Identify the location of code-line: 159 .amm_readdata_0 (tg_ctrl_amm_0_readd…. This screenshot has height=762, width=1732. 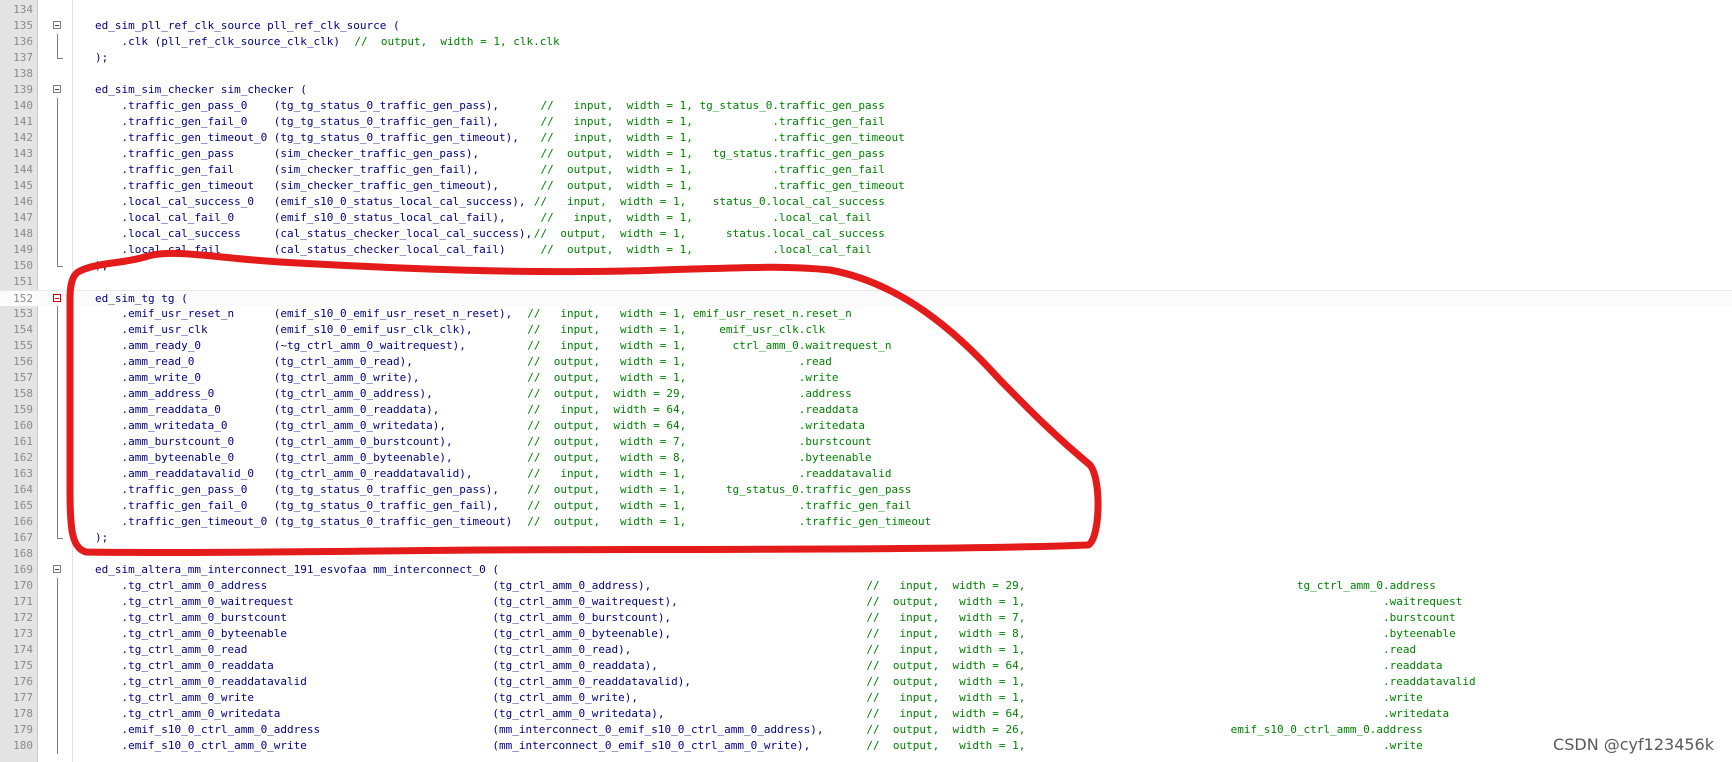
(866, 410).